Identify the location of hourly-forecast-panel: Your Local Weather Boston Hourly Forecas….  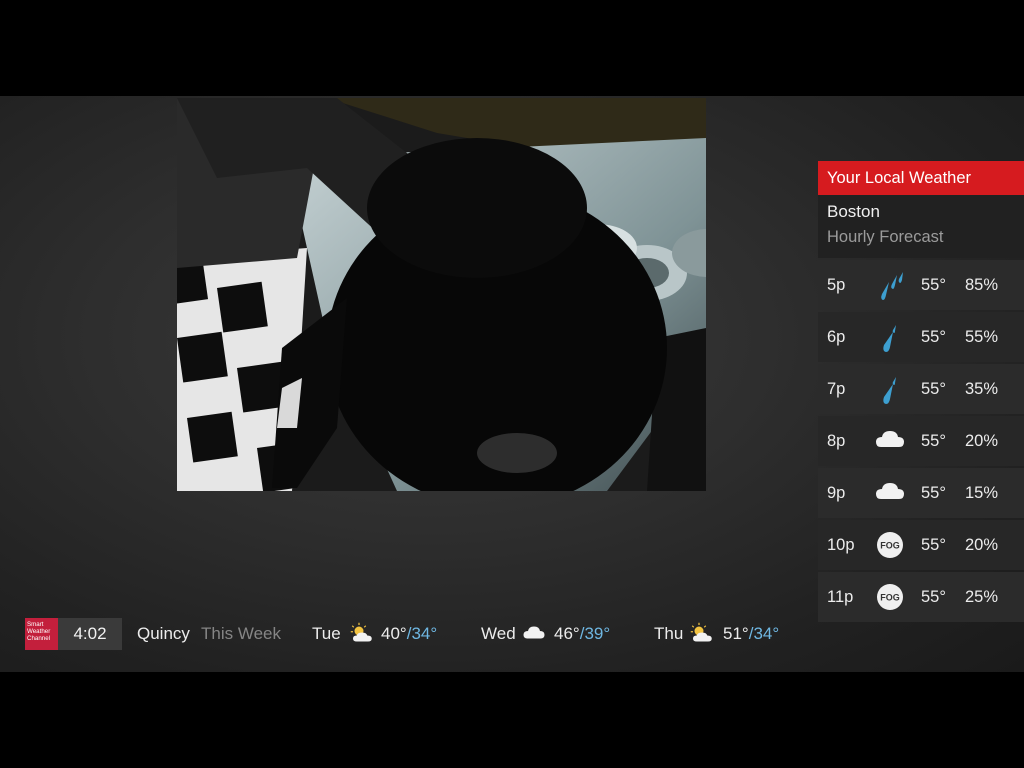
(921, 391).